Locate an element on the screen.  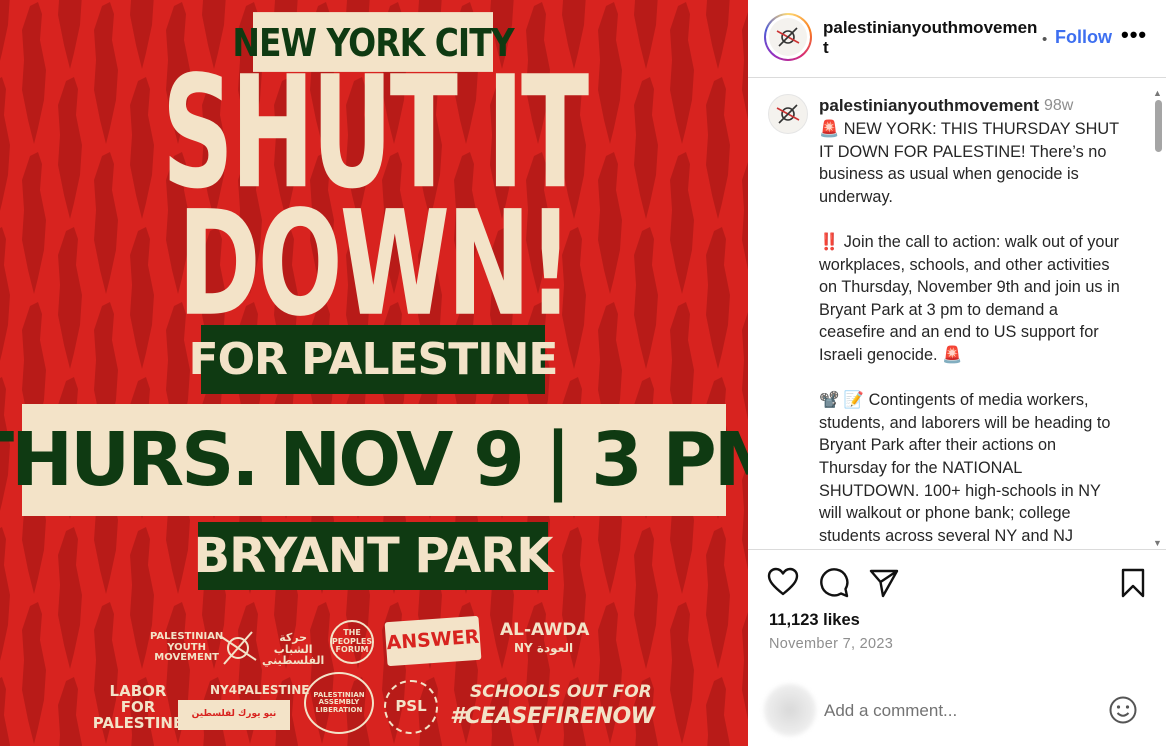
logo-palestinian-assembly: PALESTINIAN ASSEMBLY LIBERATION is located at coordinates (339, 703).